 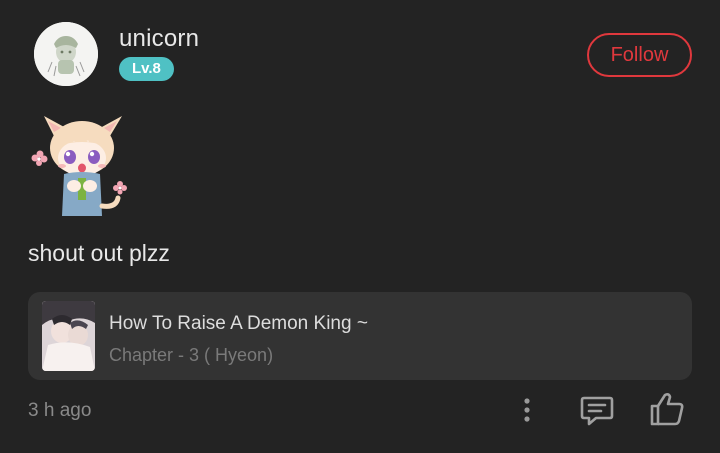 What do you see at coordinates (527, 411) in the screenshot?
I see `more-vertical-icon` at bounding box center [527, 411].